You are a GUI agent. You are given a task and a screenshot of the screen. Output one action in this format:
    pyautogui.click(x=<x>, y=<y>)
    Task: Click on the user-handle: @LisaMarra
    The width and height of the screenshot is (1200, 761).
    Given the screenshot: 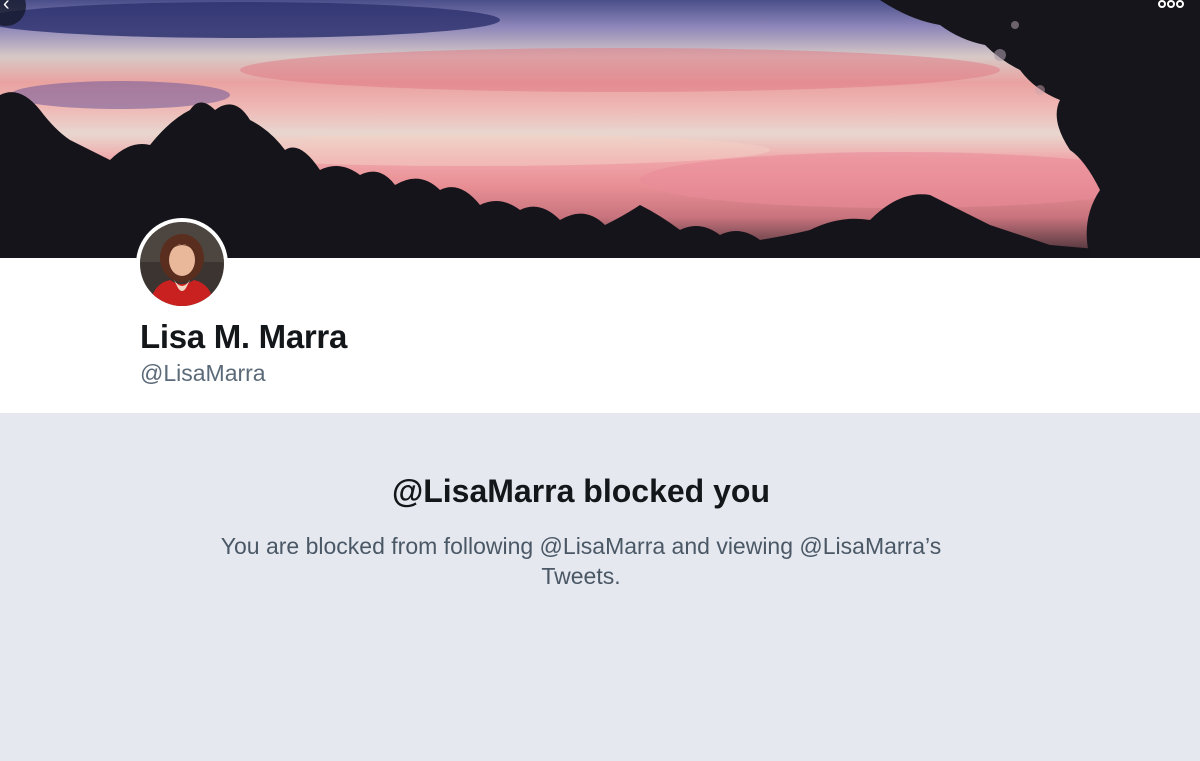 What is the action you would take?
    pyautogui.click(x=203, y=373)
    